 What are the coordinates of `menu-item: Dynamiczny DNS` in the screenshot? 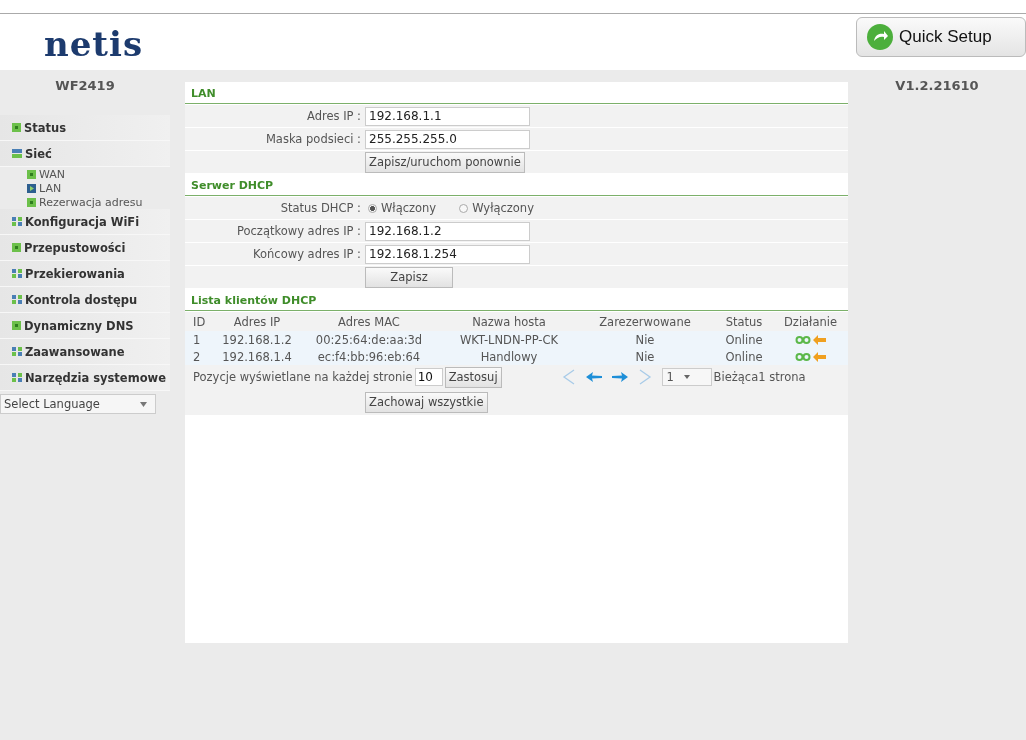 It's located at (85, 326).